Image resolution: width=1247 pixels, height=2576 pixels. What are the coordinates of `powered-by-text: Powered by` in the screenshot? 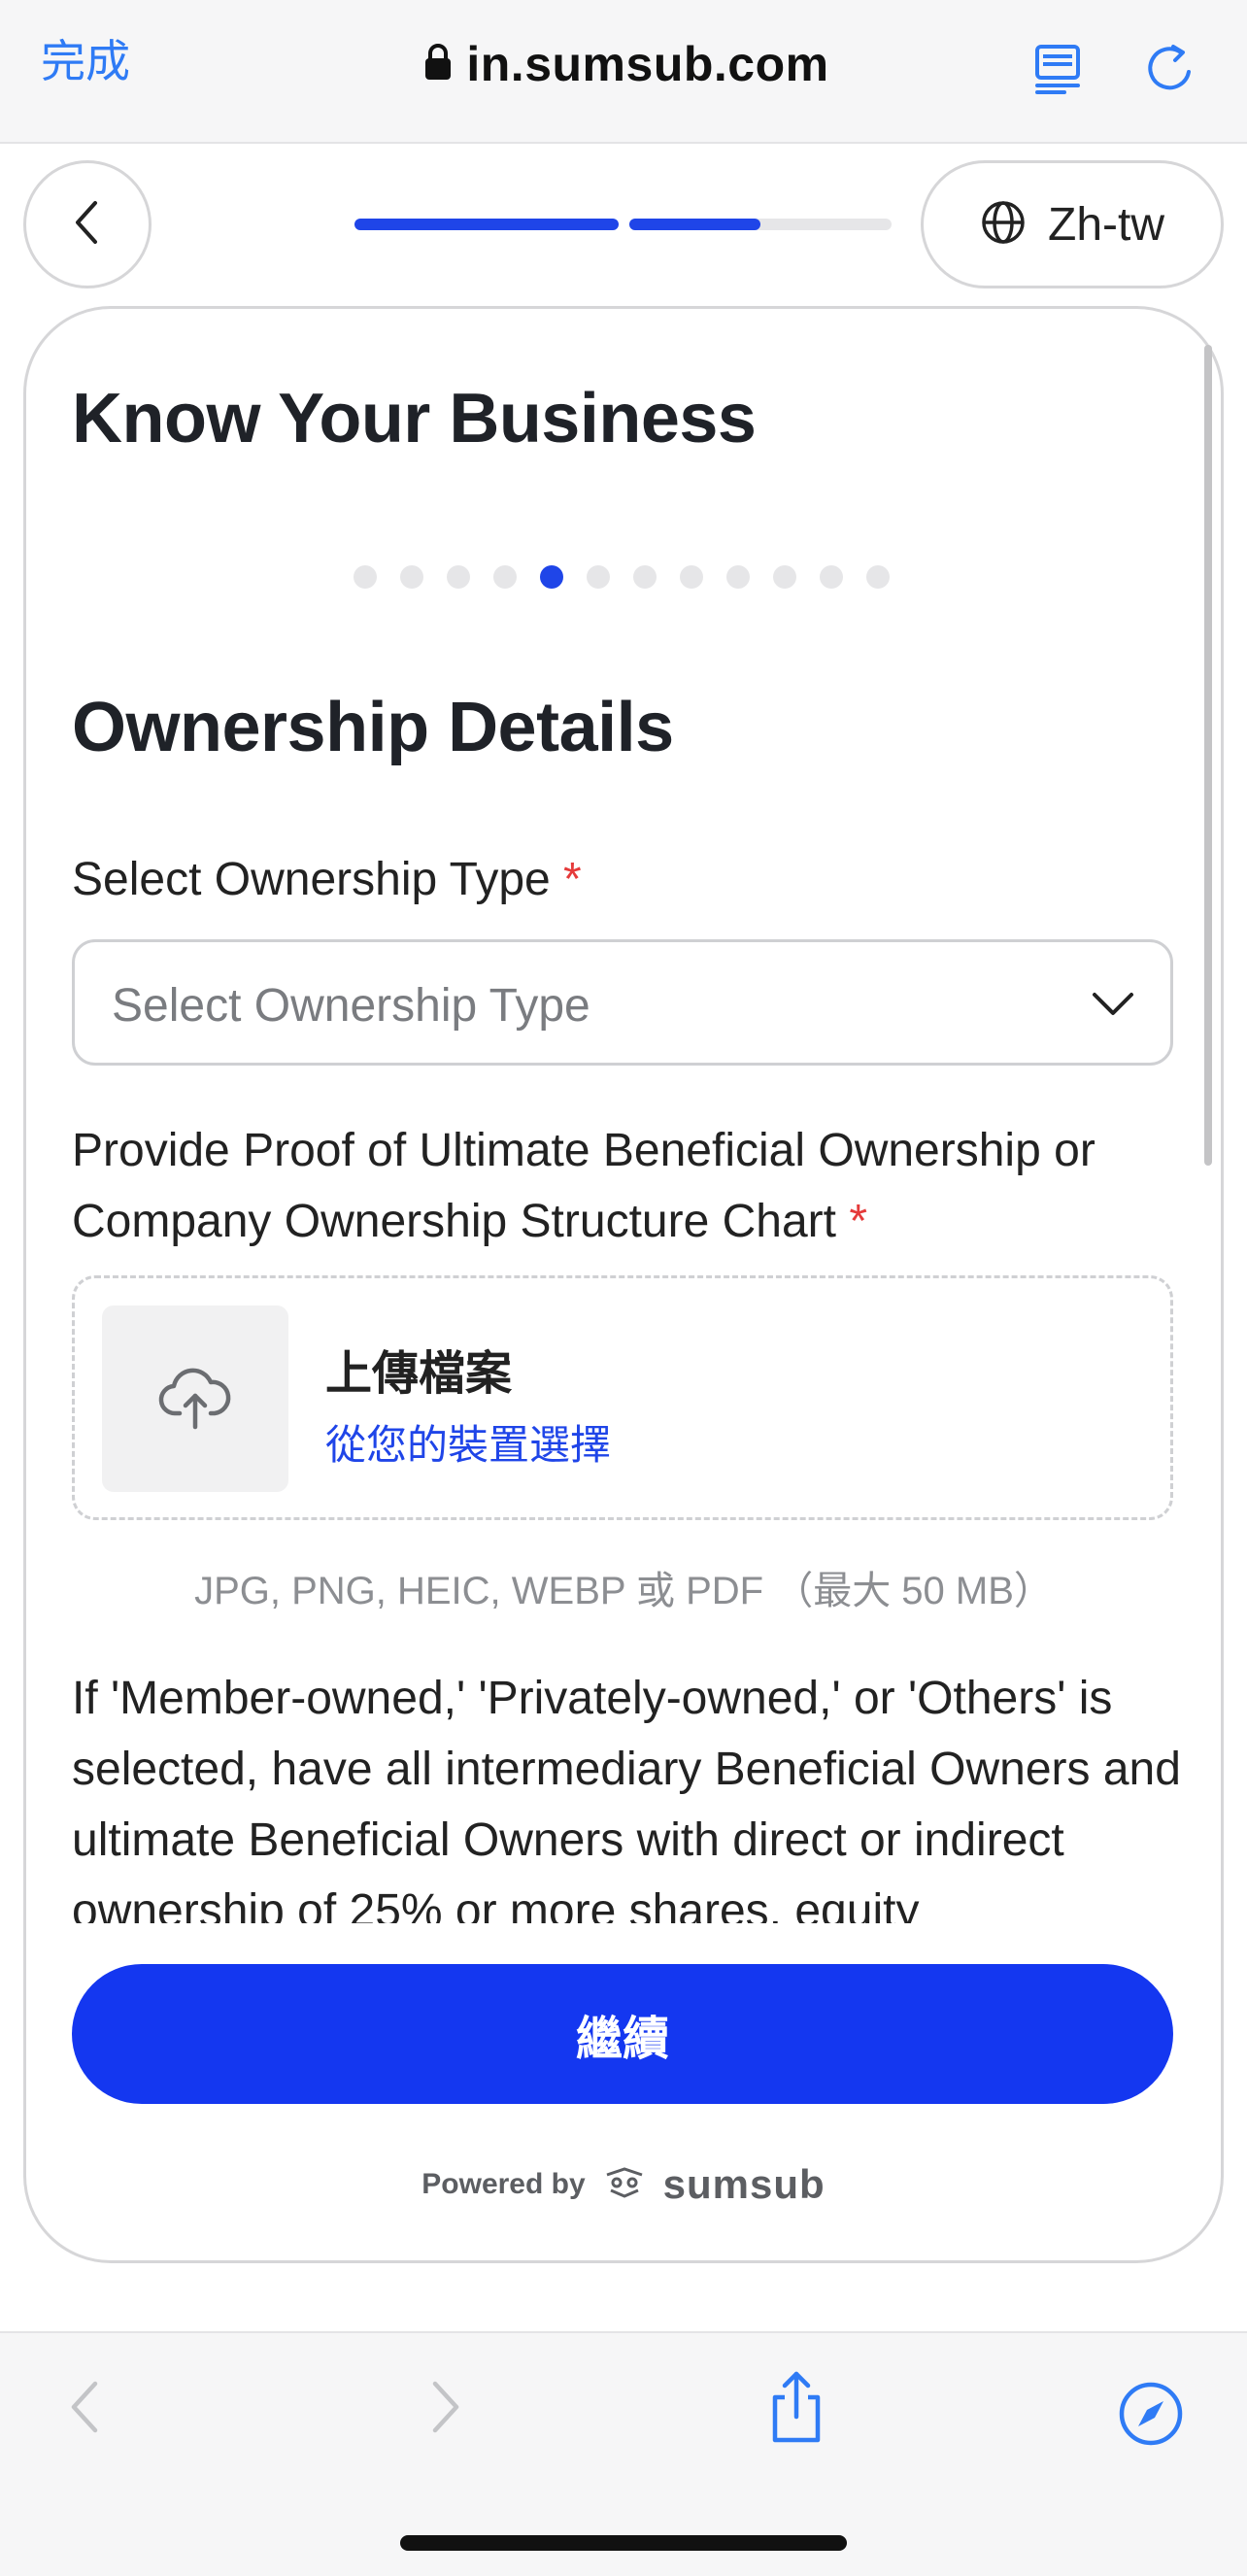 It's located at (503, 2184).